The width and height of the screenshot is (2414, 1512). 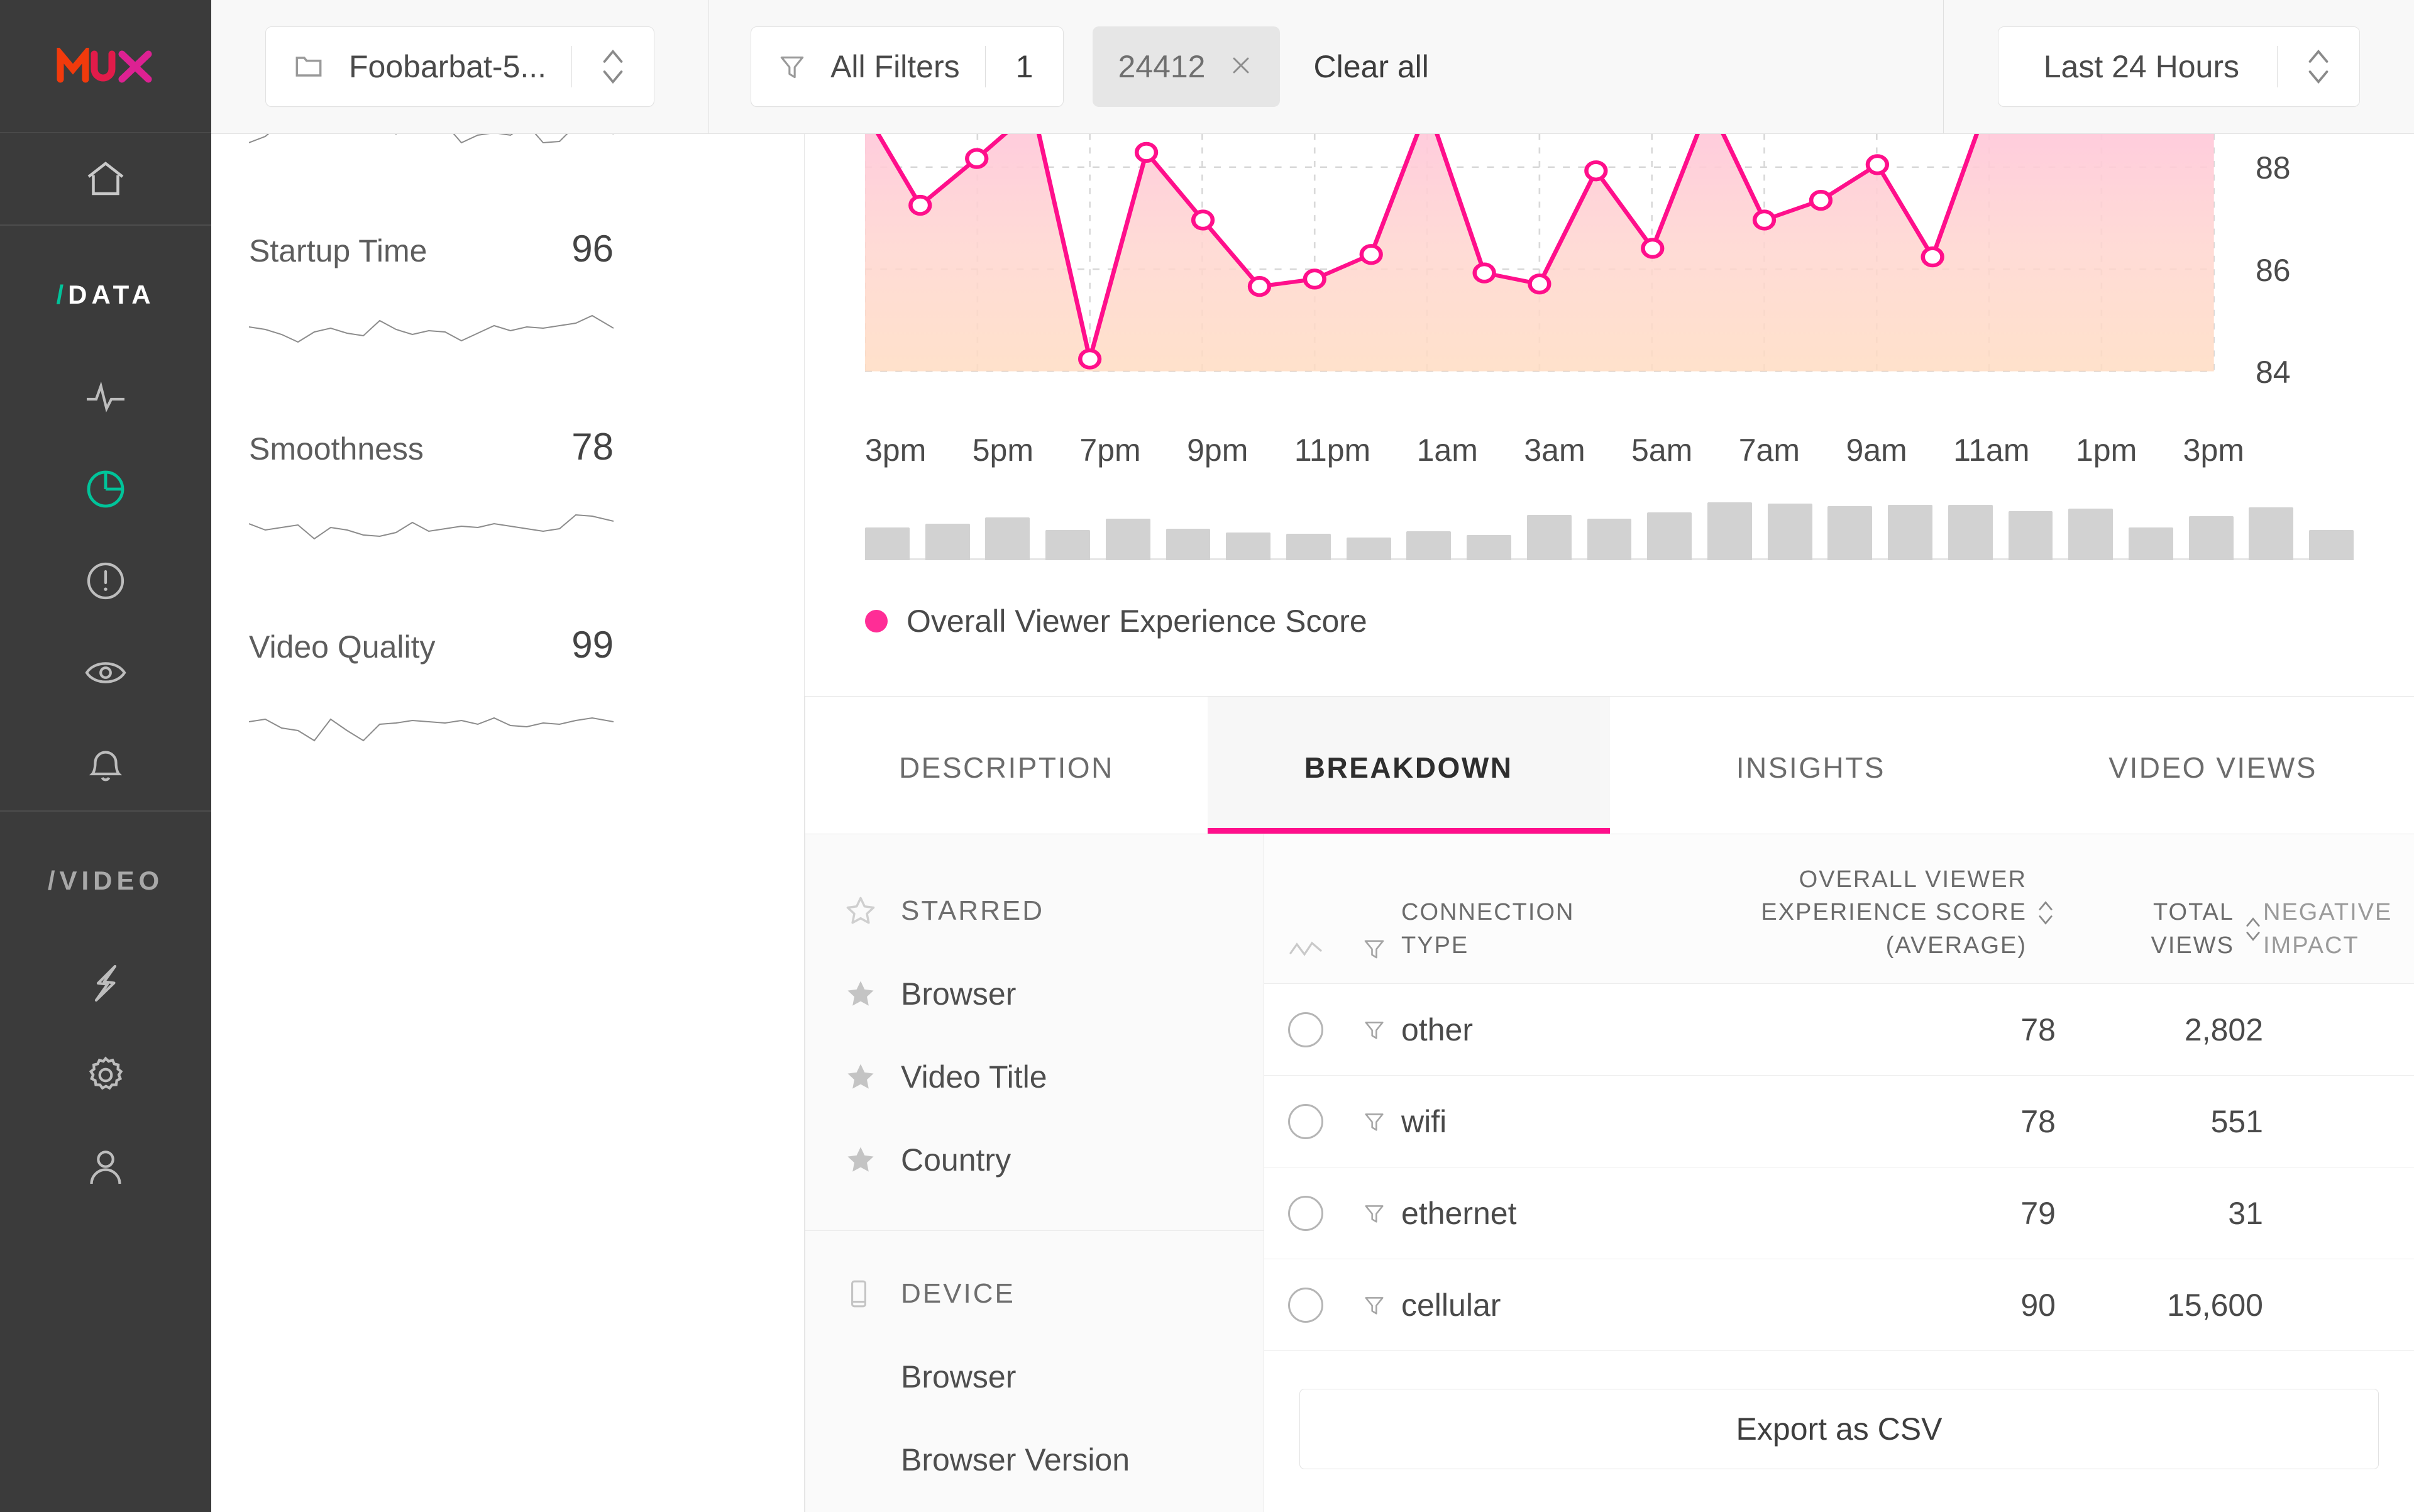 I want to click on tab-insights: INSIGHTS, so click(x=1810, y=765).